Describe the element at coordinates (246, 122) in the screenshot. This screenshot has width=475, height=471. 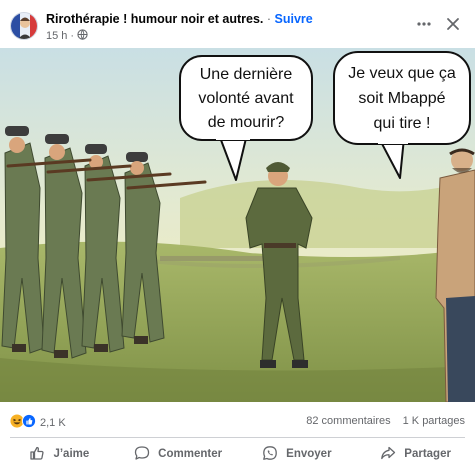
I see `bubble-left-line-3: de mourir?` at that location.